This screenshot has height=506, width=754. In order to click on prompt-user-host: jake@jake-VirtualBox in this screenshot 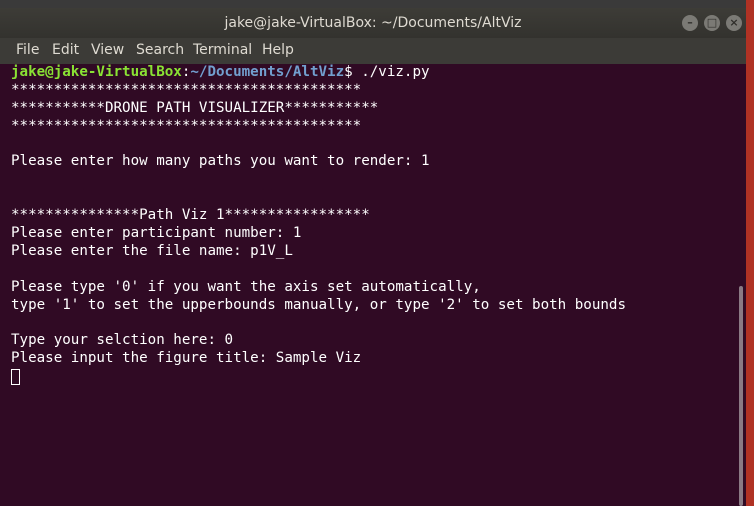, I will do `click(96, 72)`.